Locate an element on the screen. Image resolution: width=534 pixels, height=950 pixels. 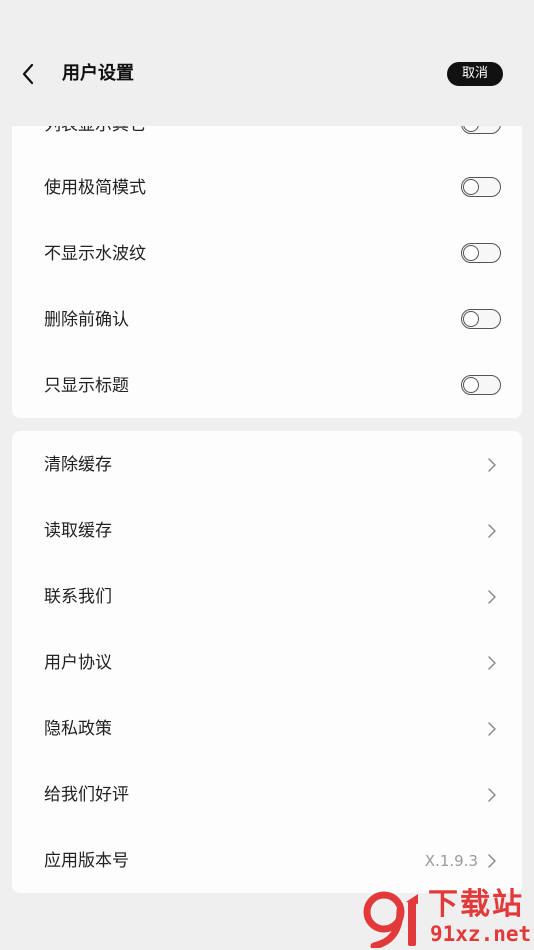
watermark-logo-icon is located at coordinates (390, 919).